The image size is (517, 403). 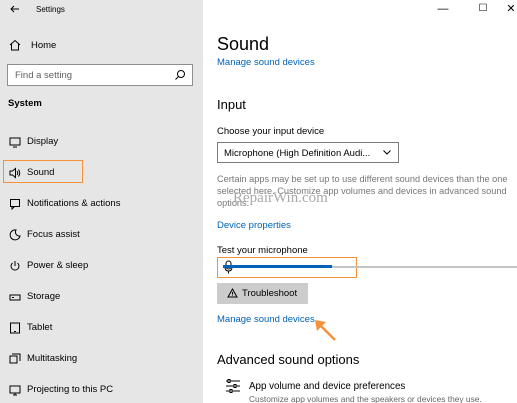 What do you see at coordinates (44, 45) in the screenshot?
I see `home-label: Home` at bounding box center [44, 45].